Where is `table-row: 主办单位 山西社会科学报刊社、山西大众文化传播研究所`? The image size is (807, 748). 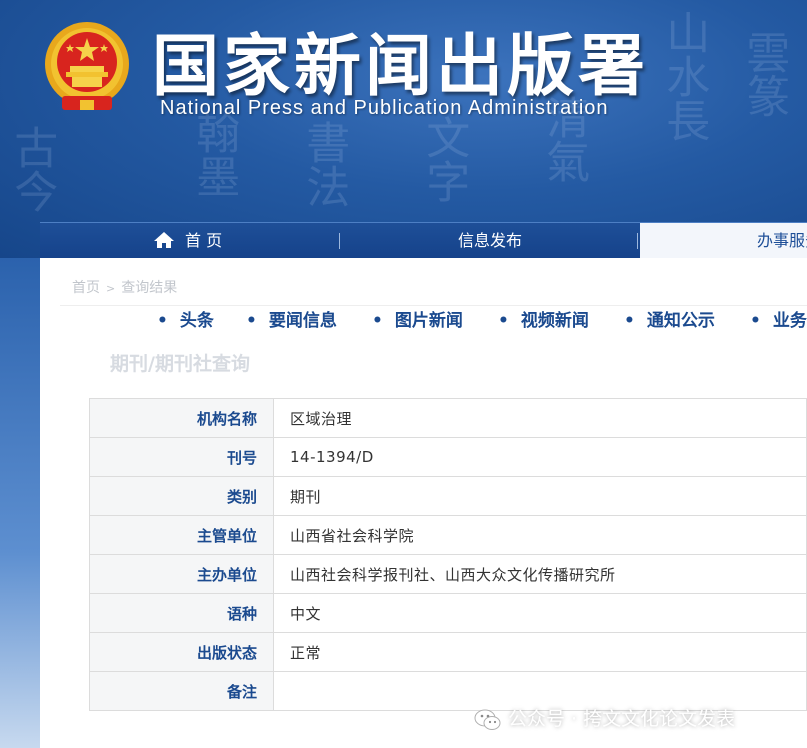 table-row: 主办单位 山西社会科学报刊社、山西大众文化传播研究所 is located at coordinates (448, 574).